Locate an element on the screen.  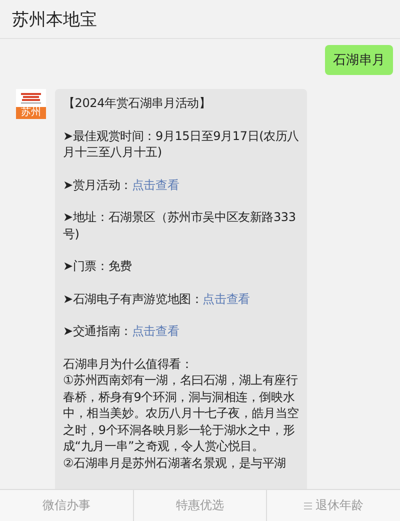
account-avatar: 苏州 is located at coordinates (31, 104).